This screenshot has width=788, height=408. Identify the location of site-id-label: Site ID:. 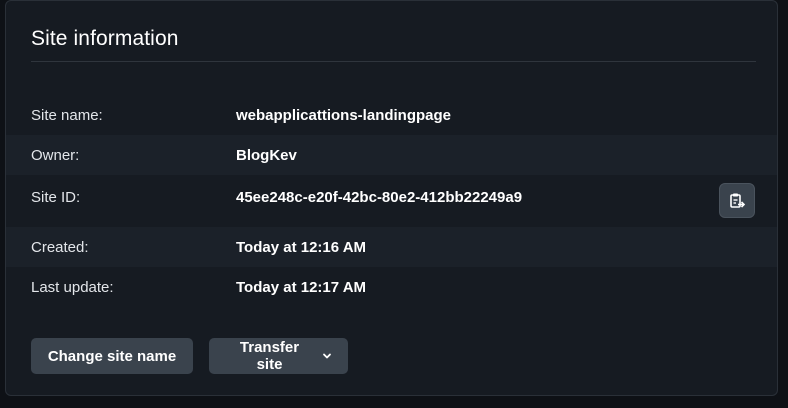
(56, 197).